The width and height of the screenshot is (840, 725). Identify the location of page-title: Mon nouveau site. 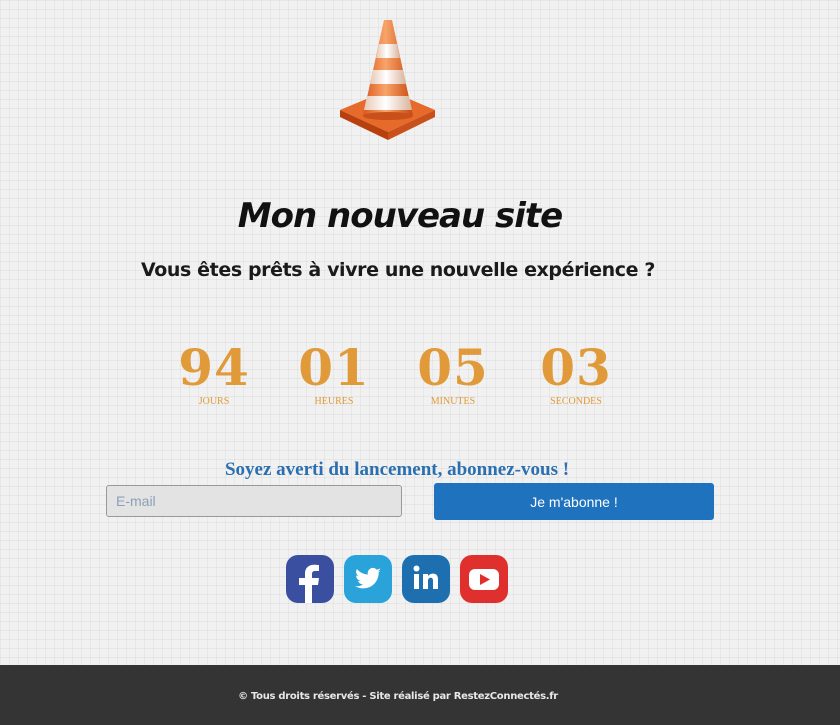
(400, 216).